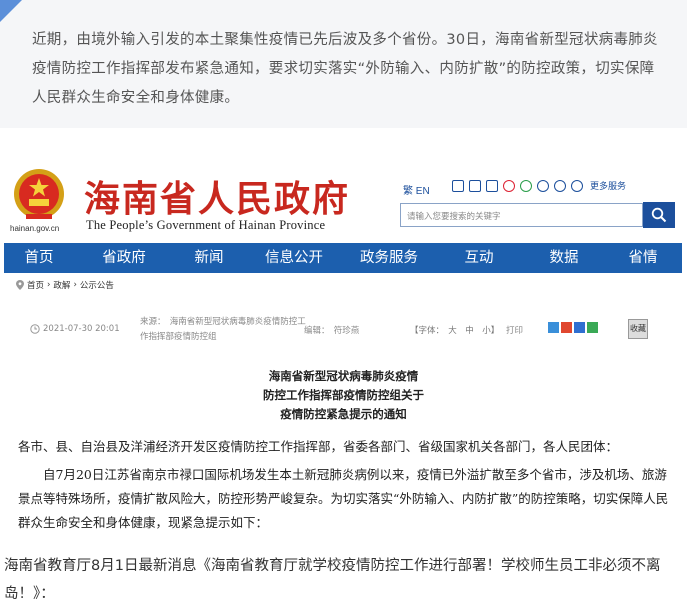  What do you see at coordinates (81, 329) in the screenshot?
I see `article-date-text: 2021-07-30 20:01` at bounding box center [81, 329].